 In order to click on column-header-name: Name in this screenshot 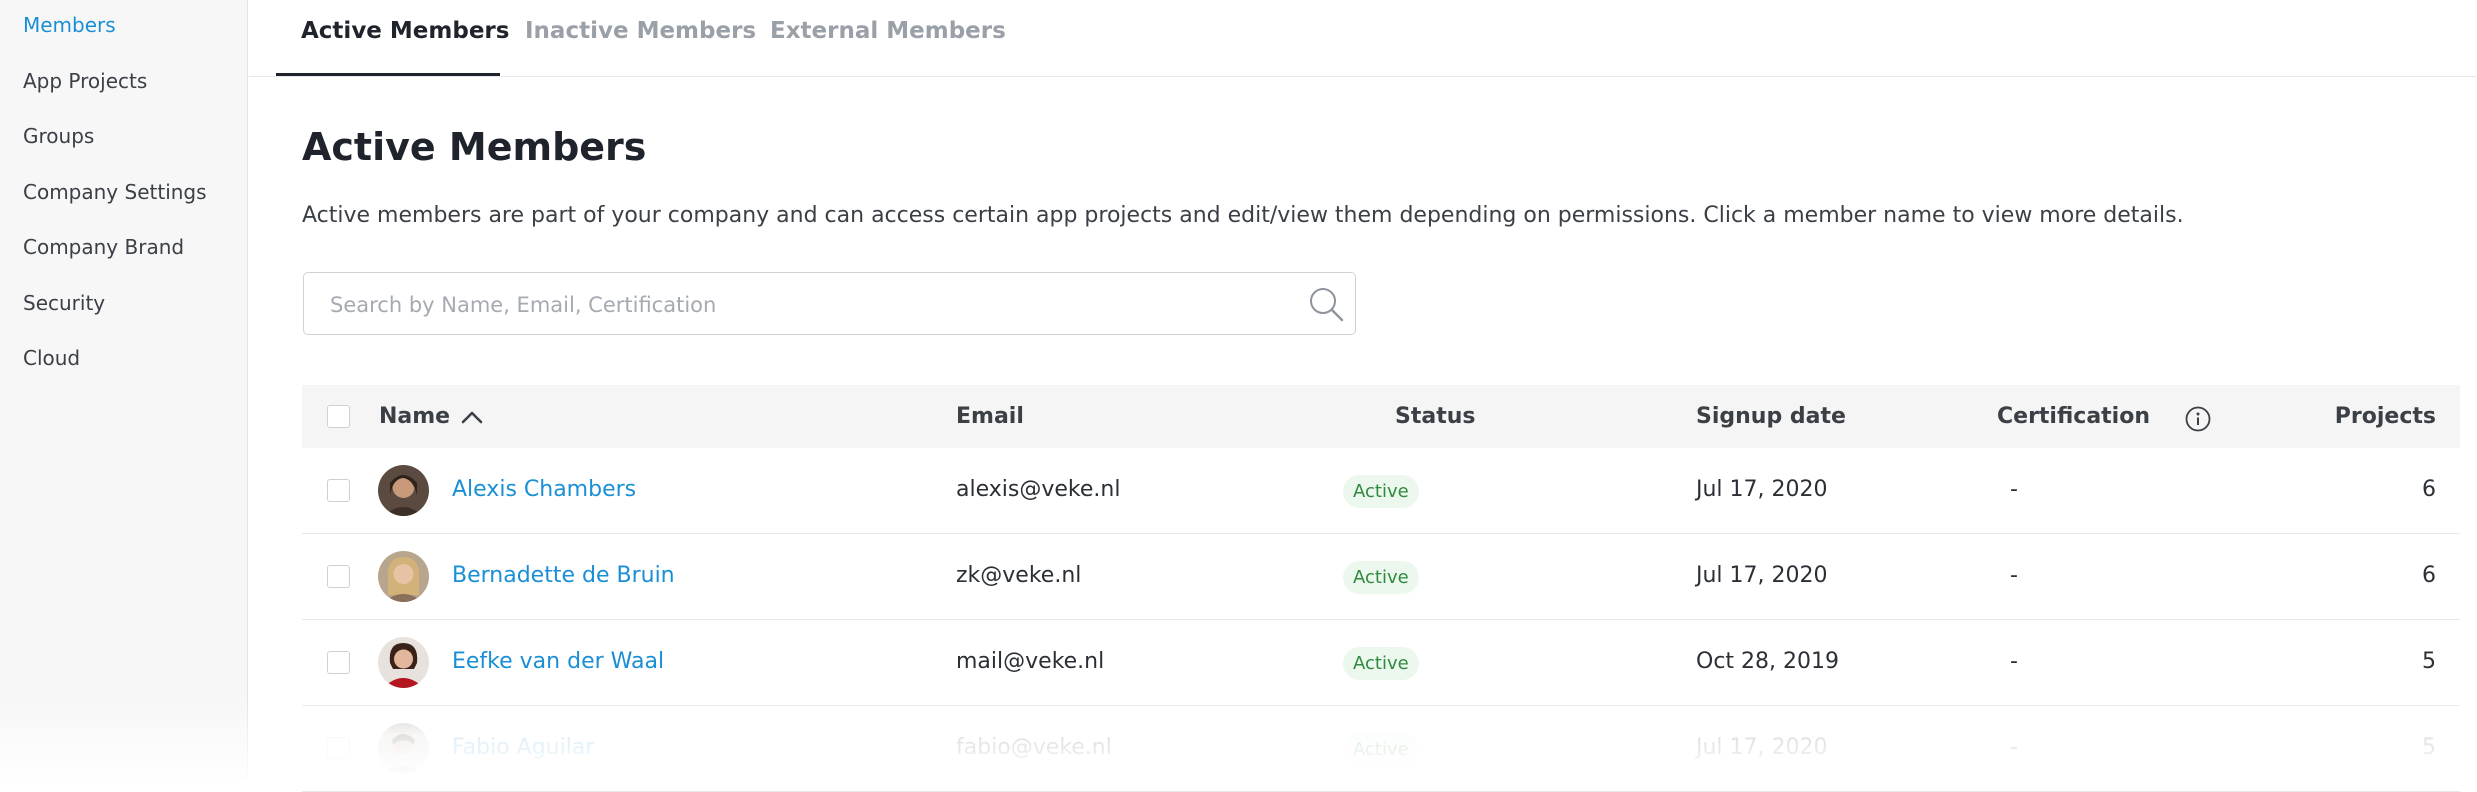, I will do `click(414, 416)`.